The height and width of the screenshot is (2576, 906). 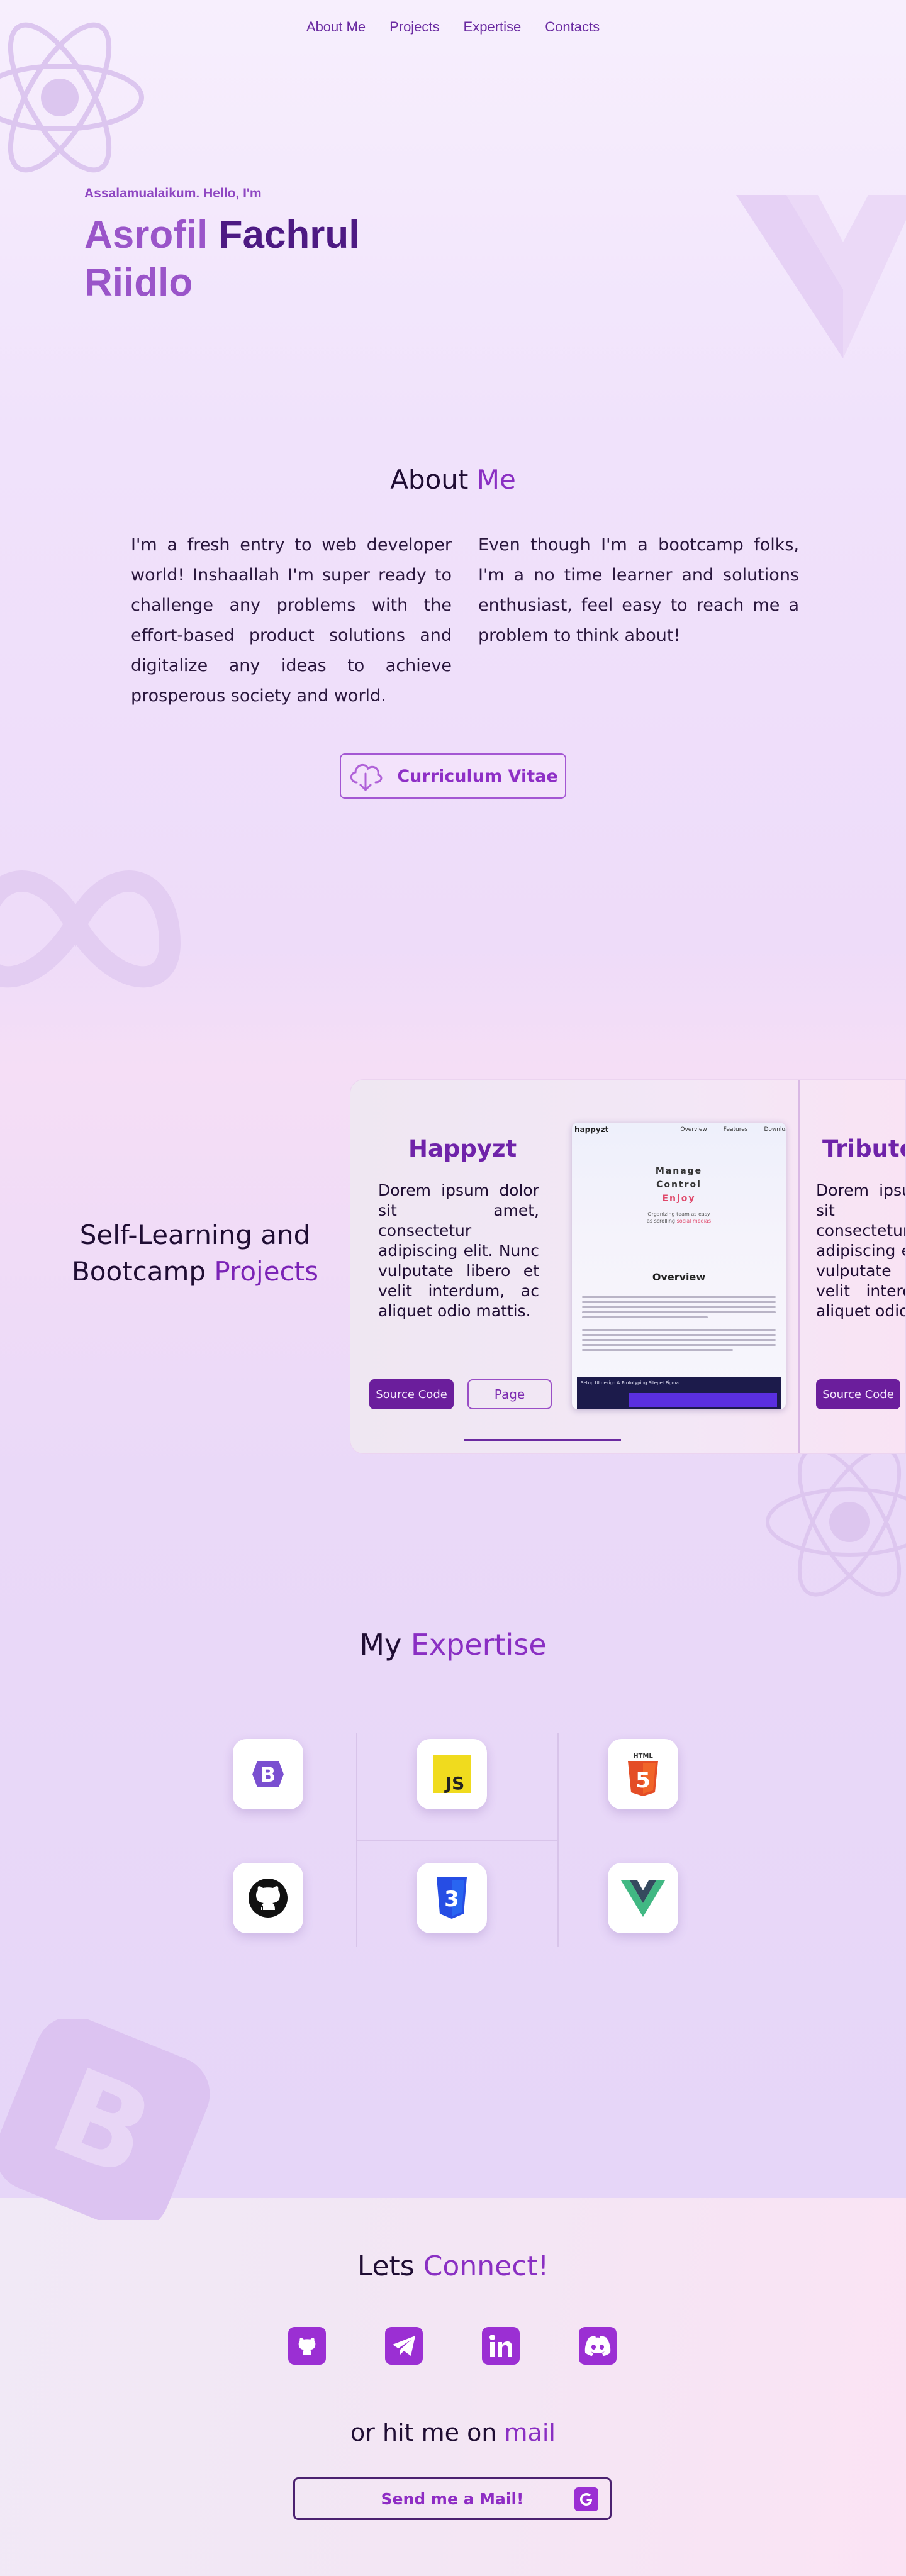 I want to click on about-title-accent: Me, so click(x=496, y=479).